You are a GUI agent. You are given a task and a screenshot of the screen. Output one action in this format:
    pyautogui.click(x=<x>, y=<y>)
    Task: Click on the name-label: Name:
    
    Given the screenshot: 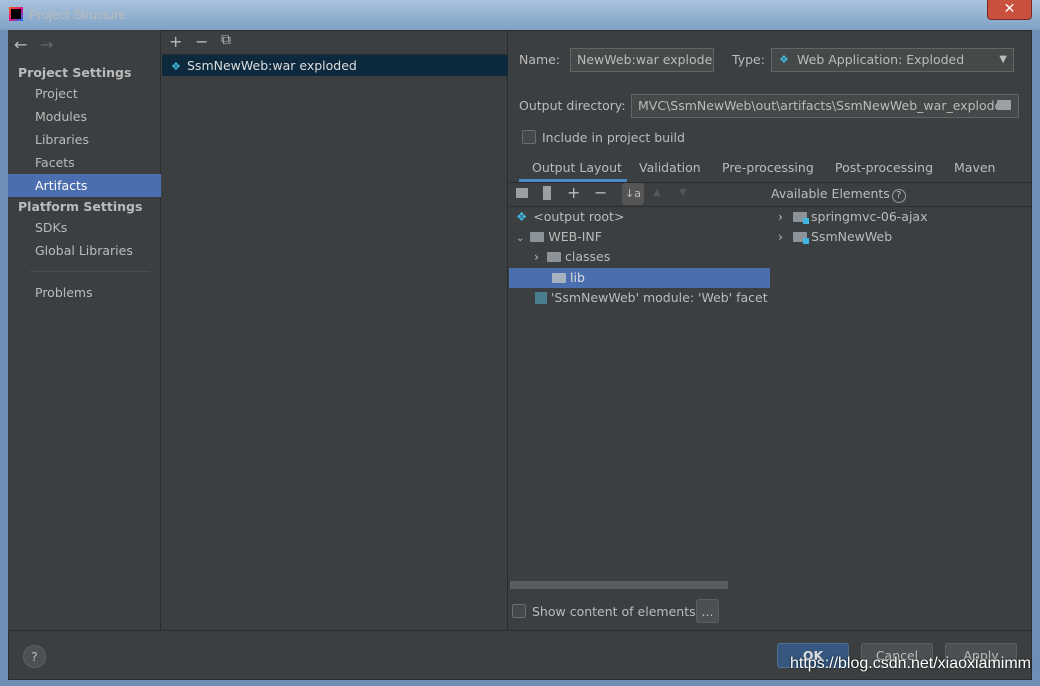 What is the action you would take?
    pyautogui.click(x=540, y=59)
    